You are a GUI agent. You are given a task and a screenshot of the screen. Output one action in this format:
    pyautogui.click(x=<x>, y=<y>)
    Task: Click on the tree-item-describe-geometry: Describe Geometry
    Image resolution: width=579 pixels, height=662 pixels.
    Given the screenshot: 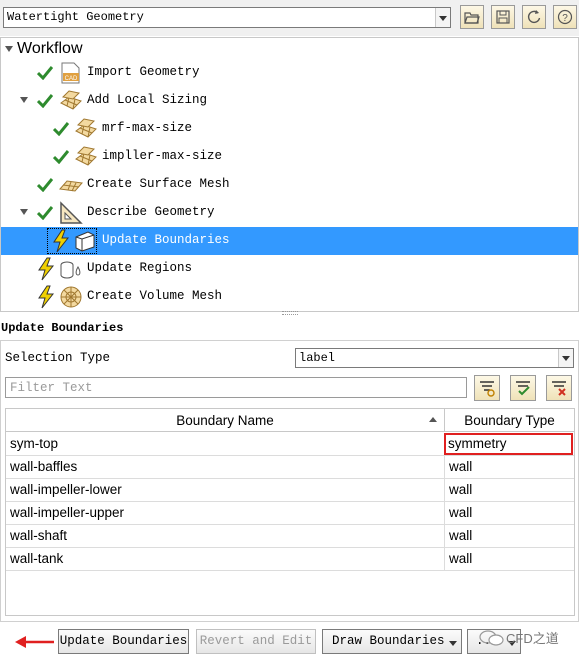 What is the action you would take?
    pyautogui.click(x=289, y=213)
    